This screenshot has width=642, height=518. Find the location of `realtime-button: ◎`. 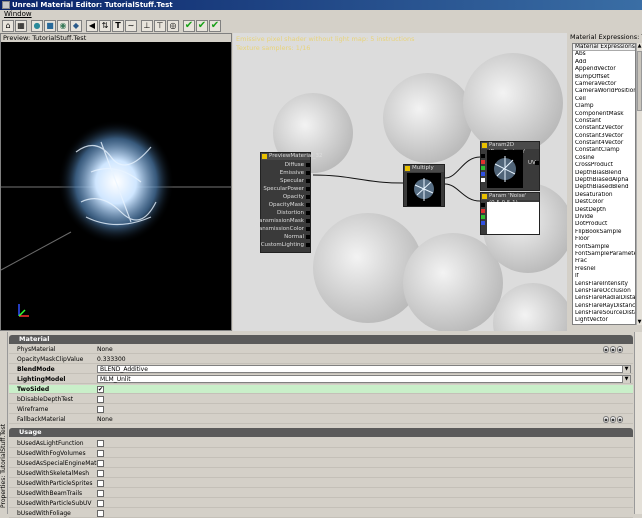

realtime-button: ◎ is located at coordinates (173, 26).